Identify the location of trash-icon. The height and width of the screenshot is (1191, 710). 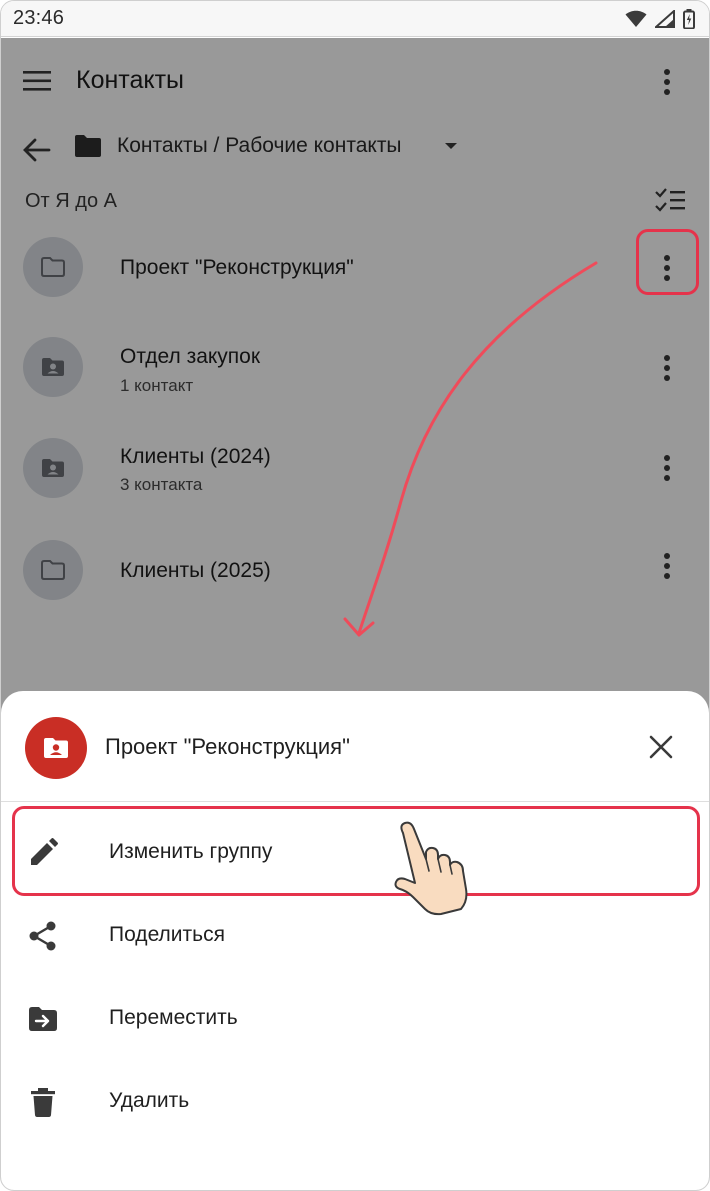
(43, 1102).